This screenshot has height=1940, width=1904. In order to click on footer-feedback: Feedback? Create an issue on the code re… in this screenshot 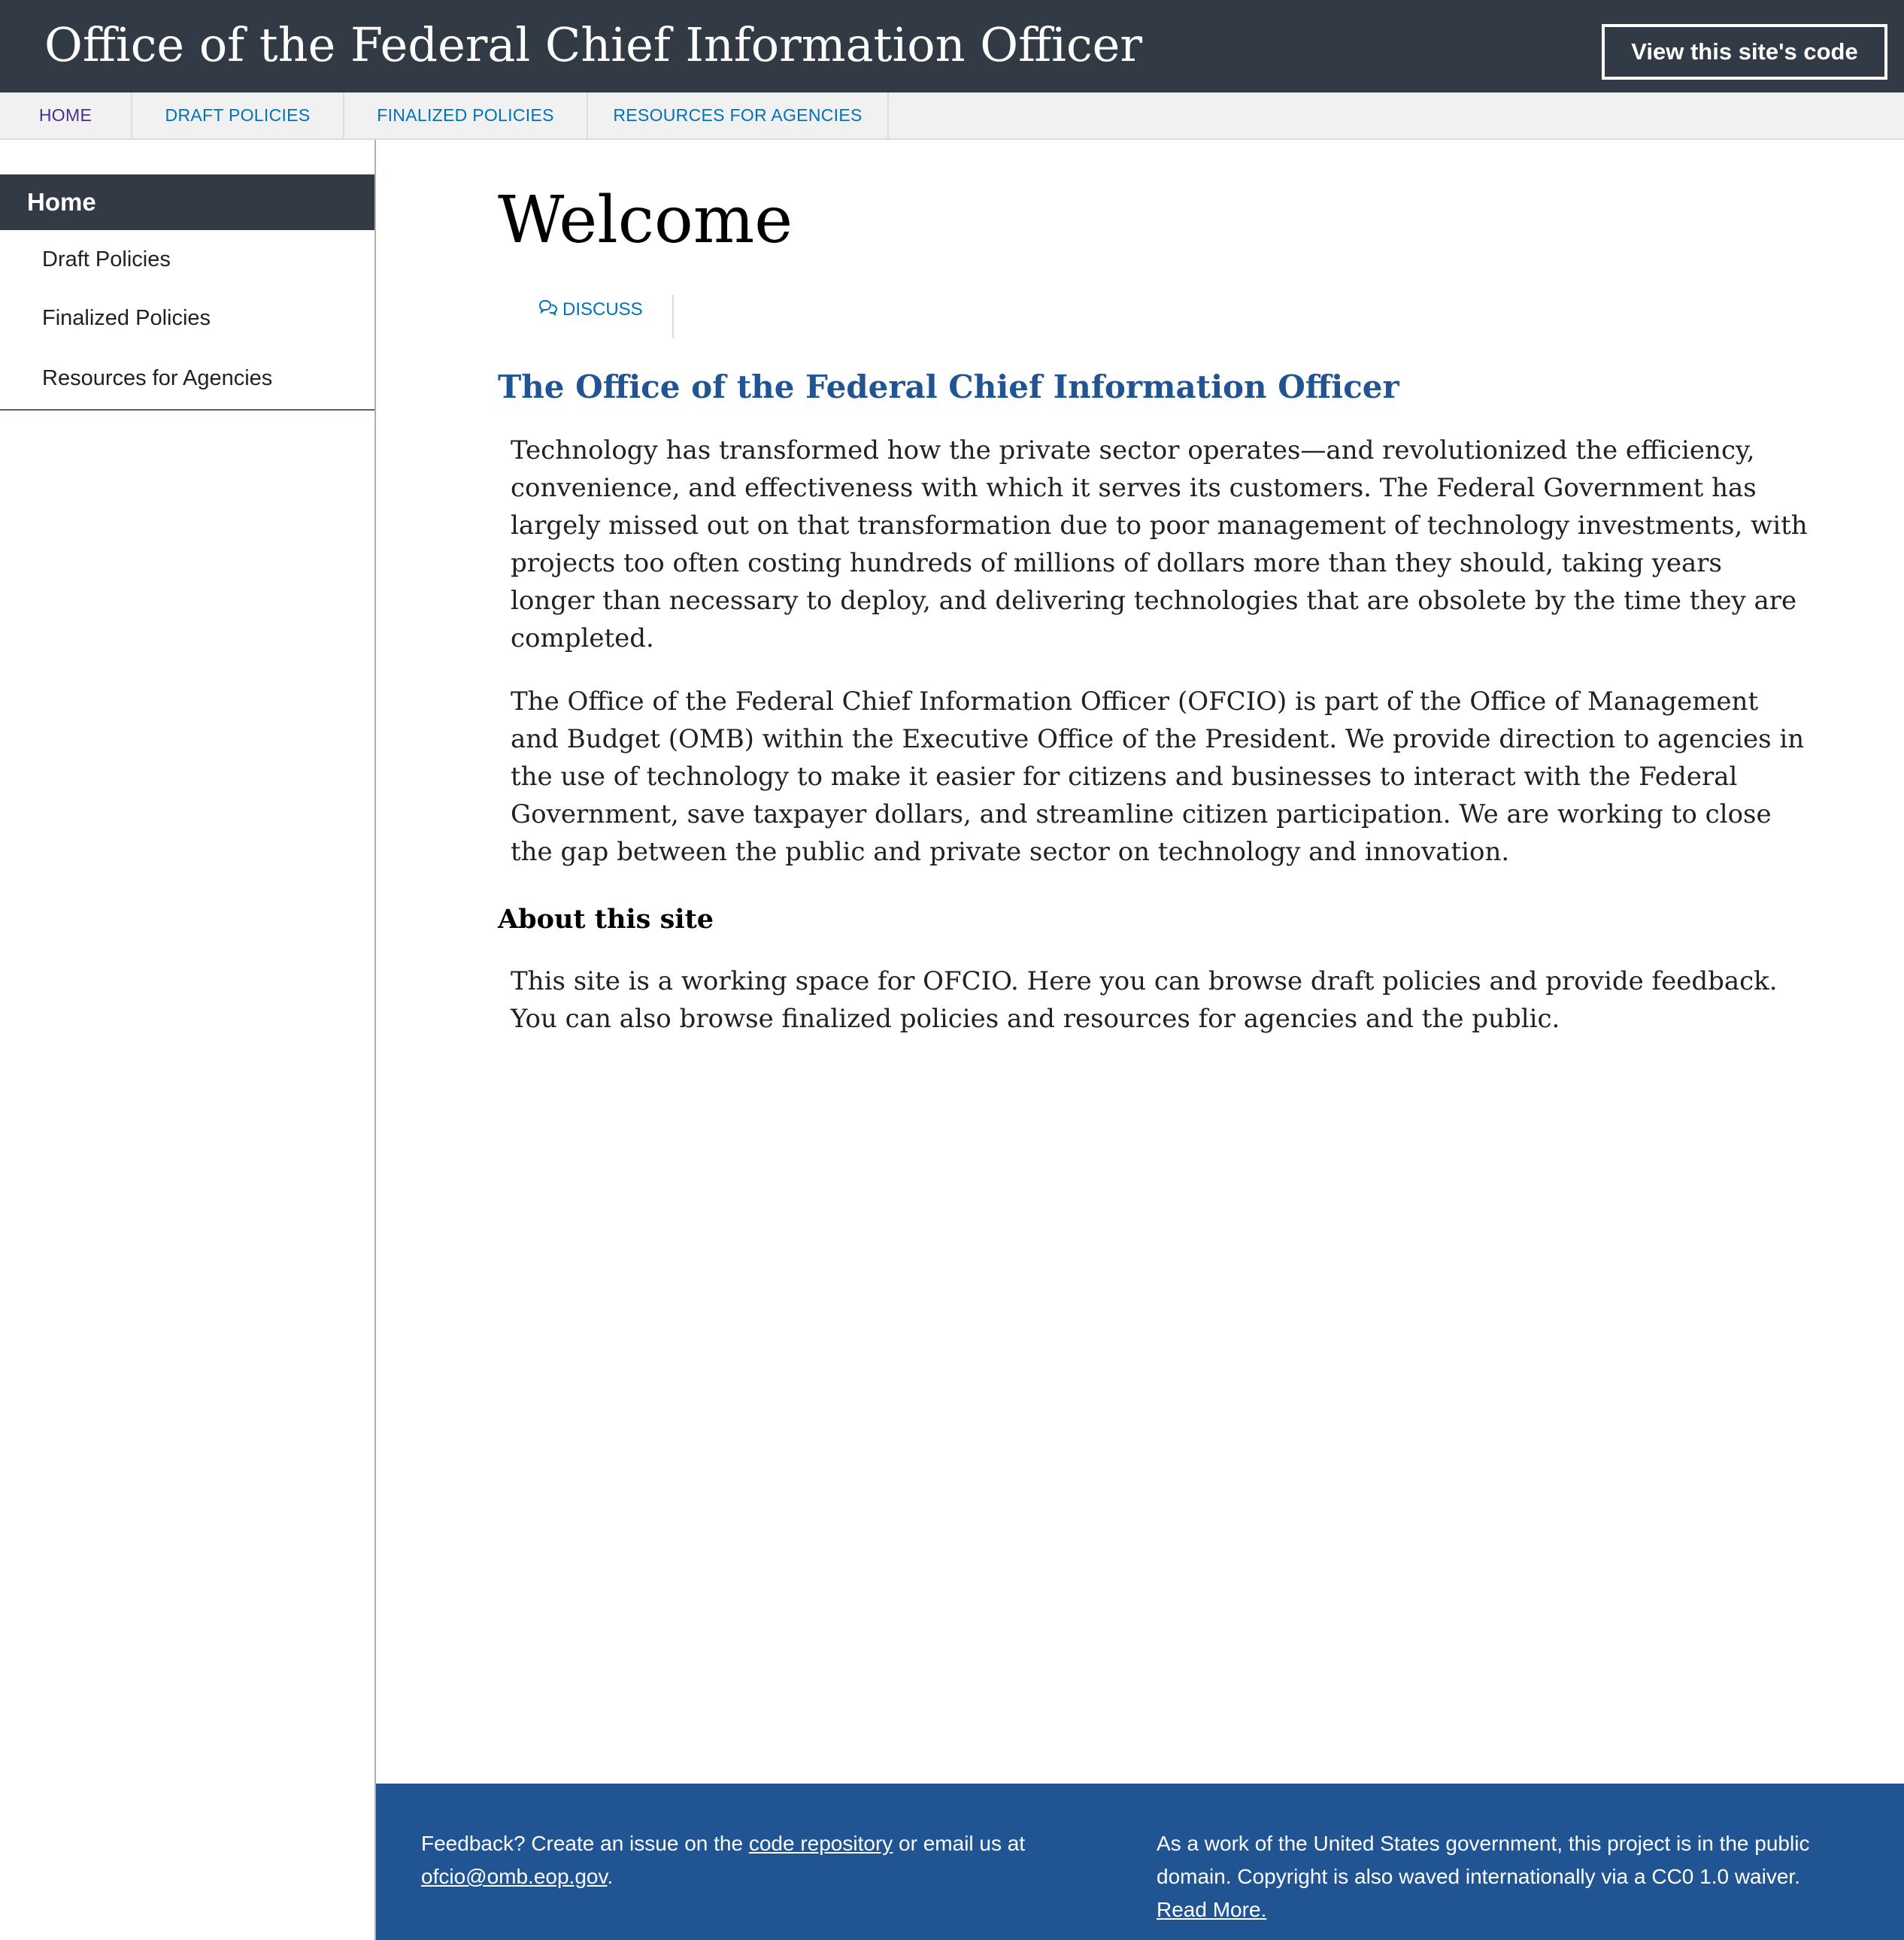, I will do `click(759, 1860)`.